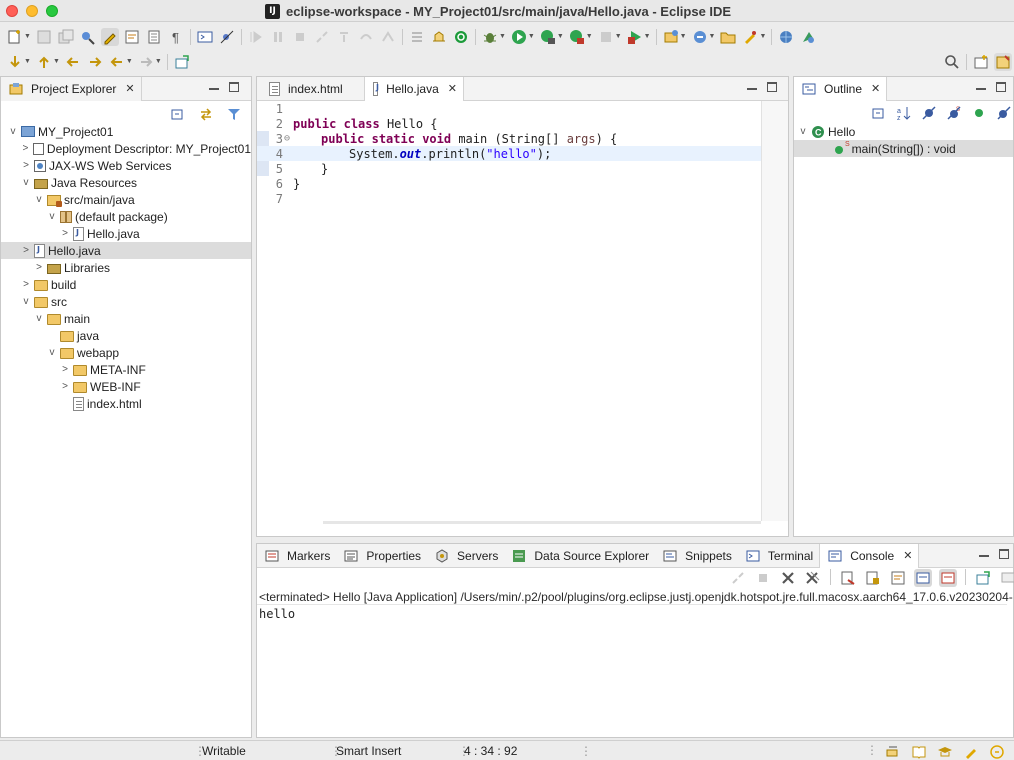 The width and height of the screenshot is (1014, 760). Describe the element at coordinates (548, 37) in the screenshot. I see `coverage-run-icon` at that location.